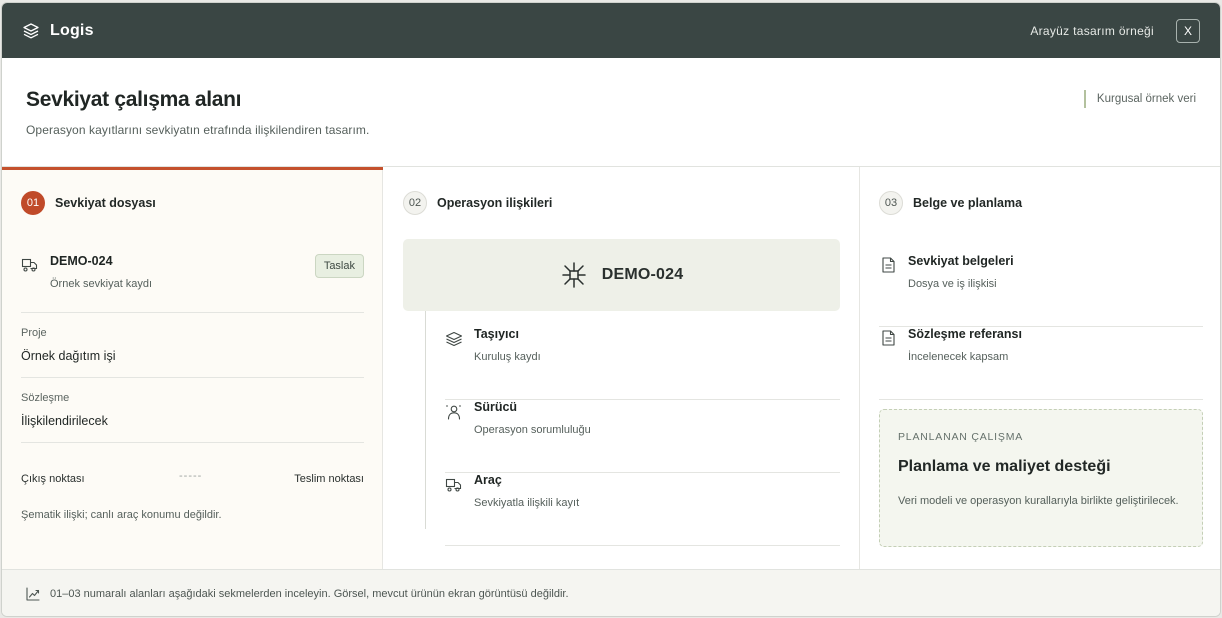 The height and width of the screenshot is (618, 1222). What do you see at coordinates (496, 407) in the screenshot?
I see `relation-title: Sürücü` at bounding box center [496, 407].